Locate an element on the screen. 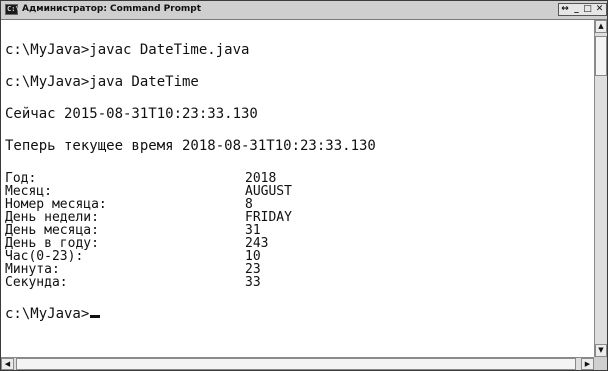 This screenshot has height=371, width=608. console-command-run: c:\MyJava>java DateTime is located at coordinates (102, 82).